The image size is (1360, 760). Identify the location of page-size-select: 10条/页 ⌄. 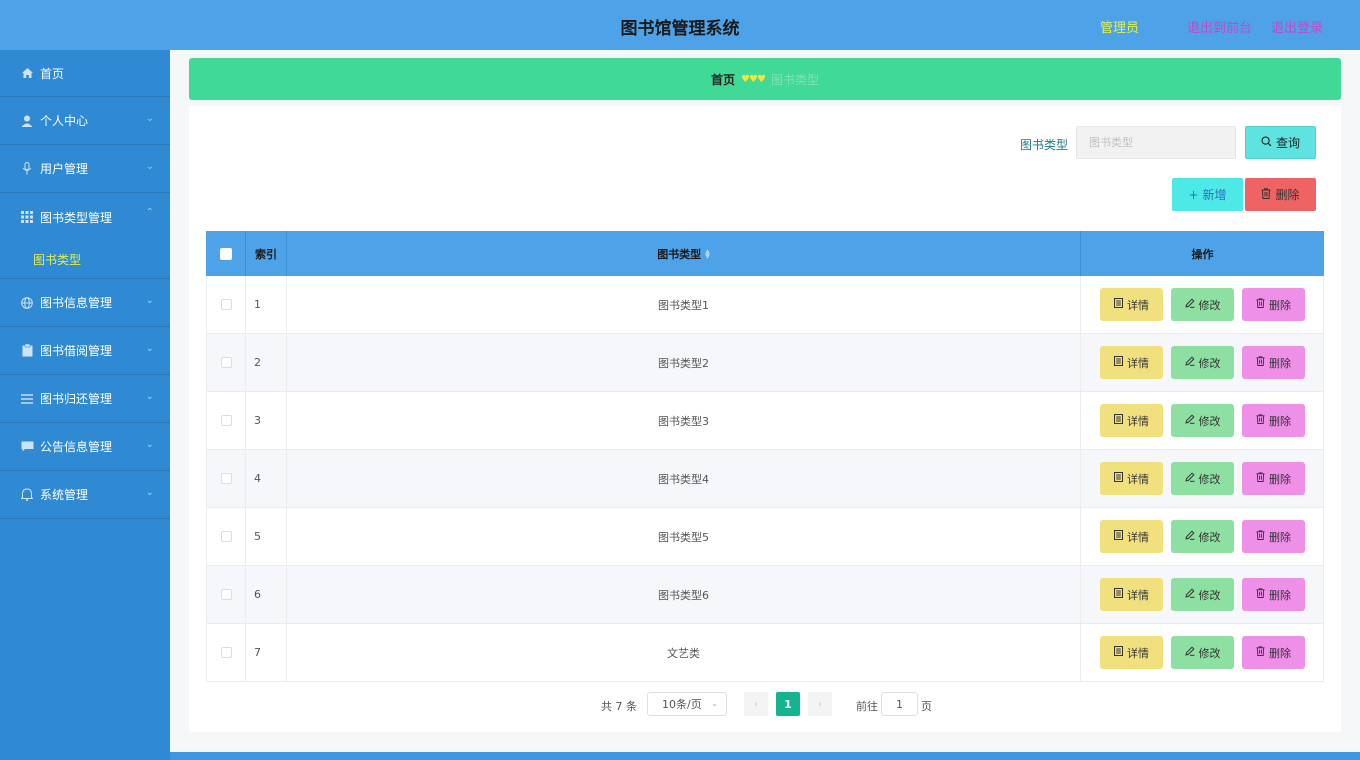
(687, 704).